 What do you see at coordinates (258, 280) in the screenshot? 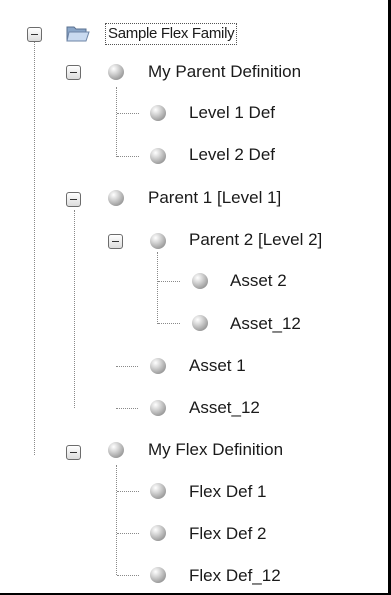
I see `tree-node-label: Asset 2` at bounding box center [258, 280].